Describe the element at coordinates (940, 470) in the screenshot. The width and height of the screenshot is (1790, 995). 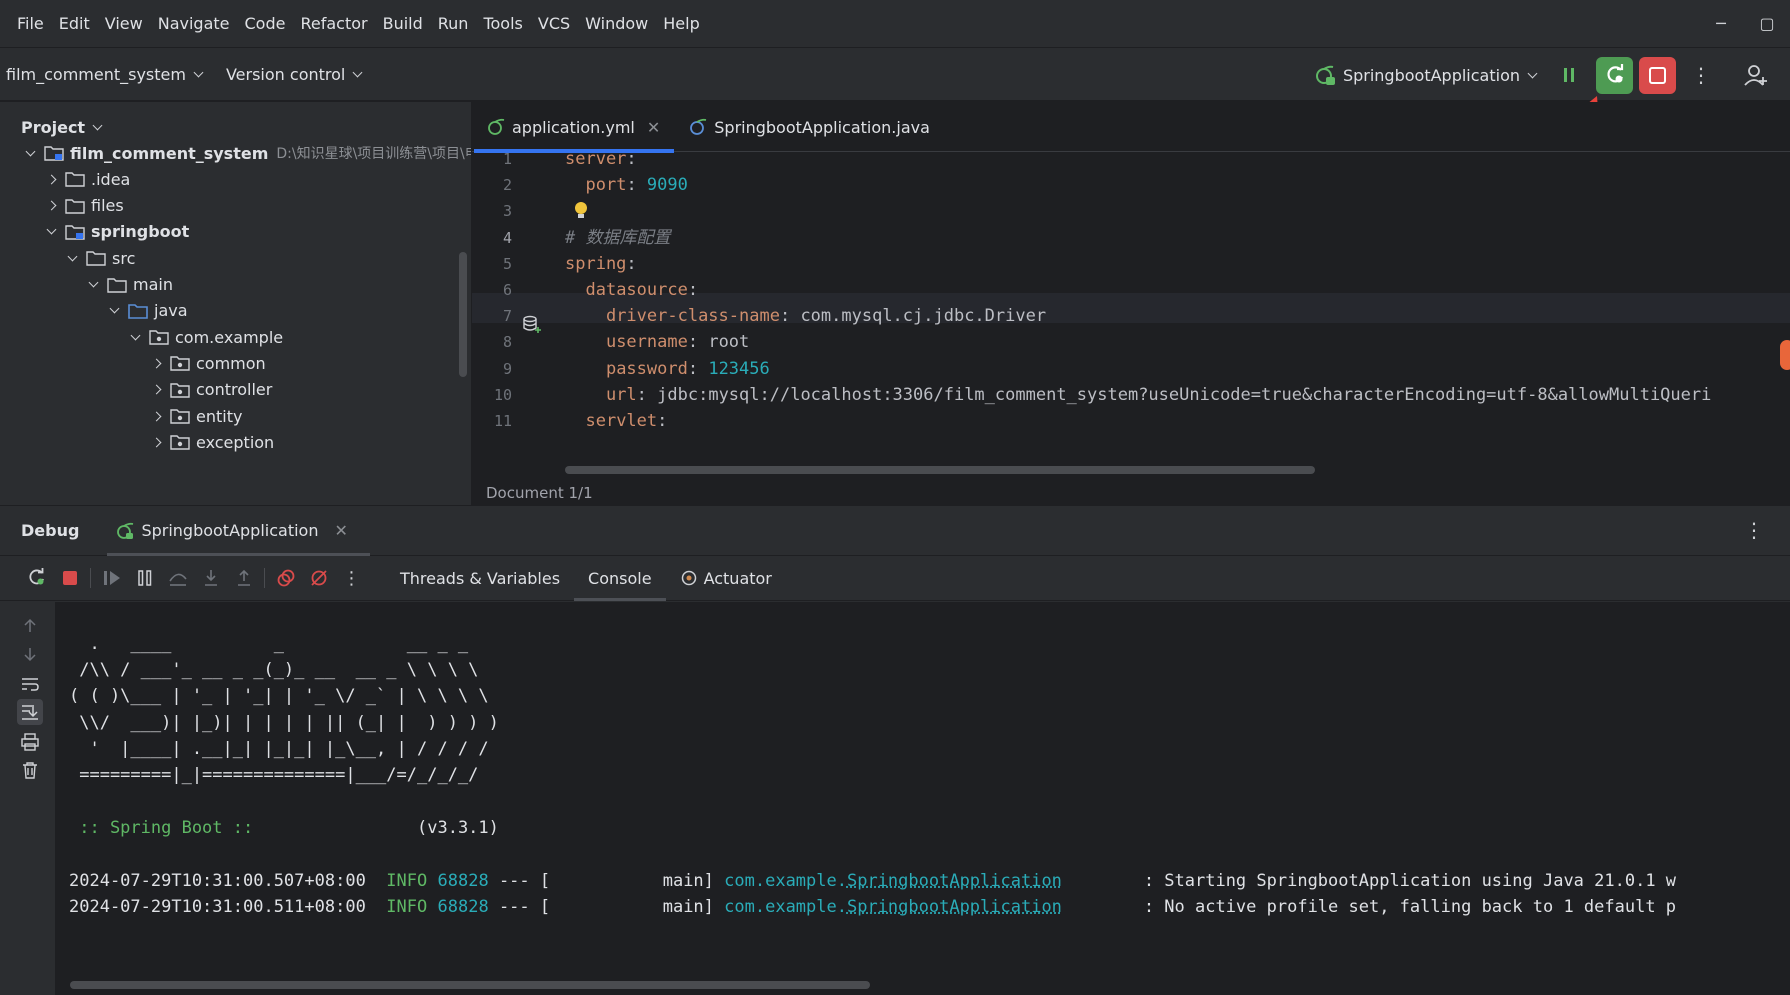
I see `editor-horizontal-scrollbar` at that location.